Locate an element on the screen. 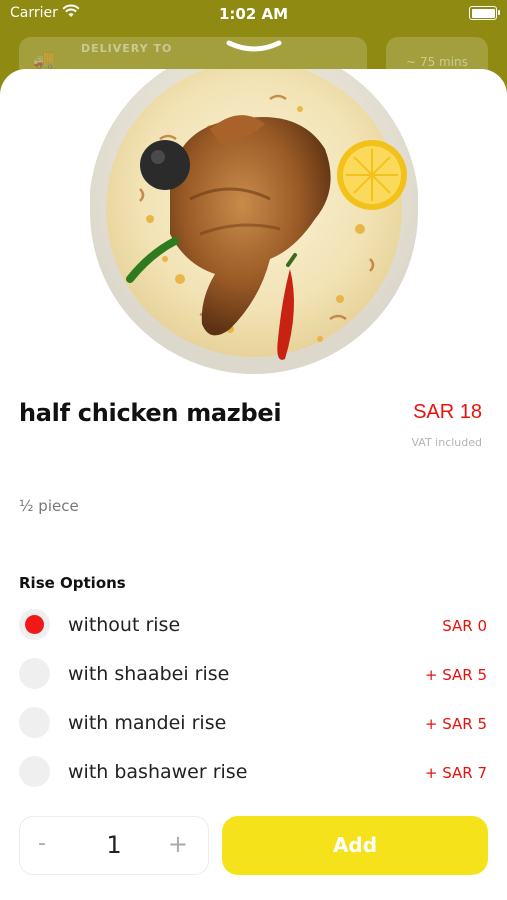 The image size is (507, 900). option-without-rise: without rise SAR 0 is located at coordinates (253, 625).